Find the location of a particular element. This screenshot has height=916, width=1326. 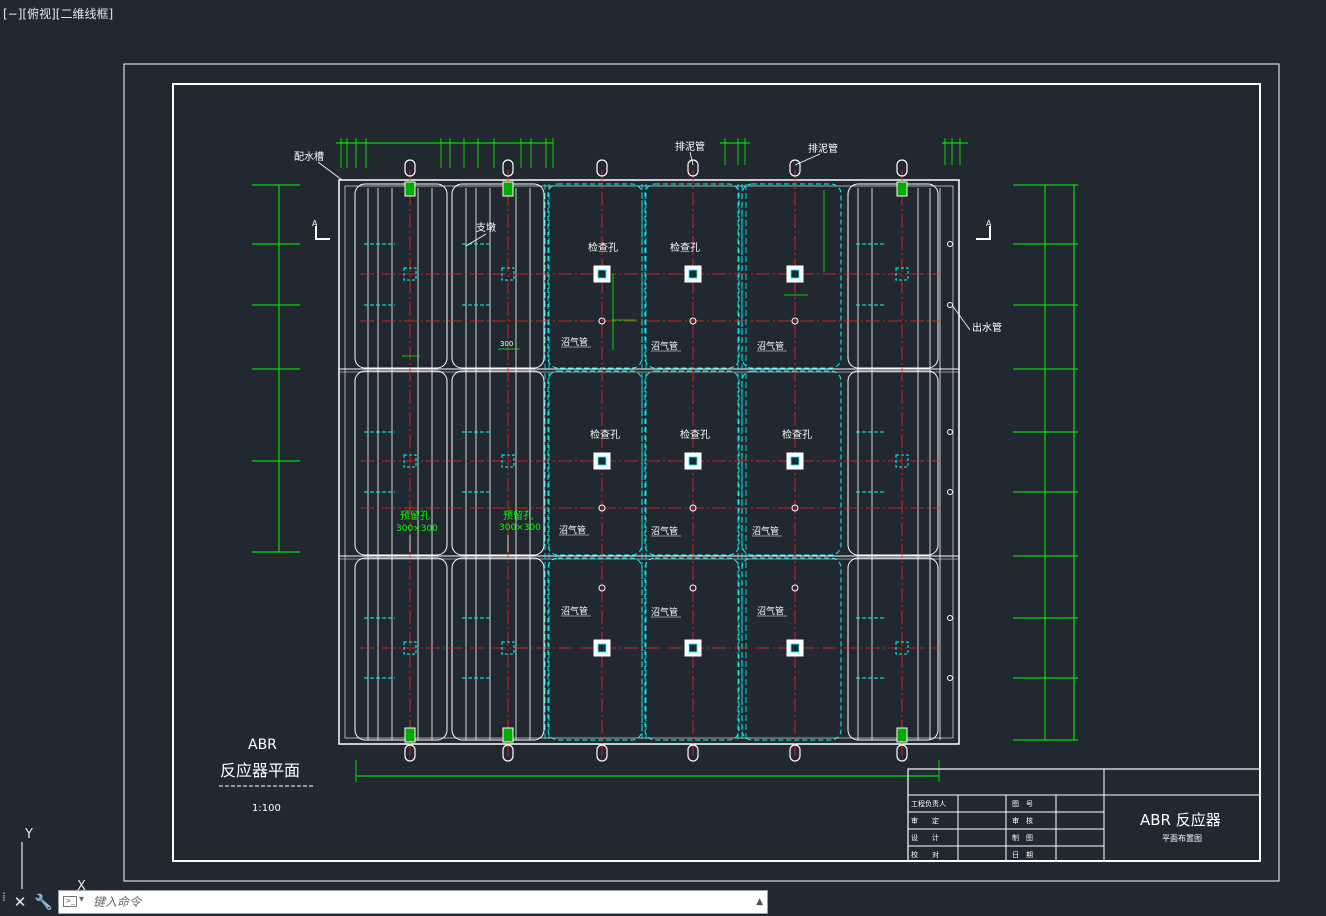

ucs-y-label: Y is located at coordinates (28, 834).